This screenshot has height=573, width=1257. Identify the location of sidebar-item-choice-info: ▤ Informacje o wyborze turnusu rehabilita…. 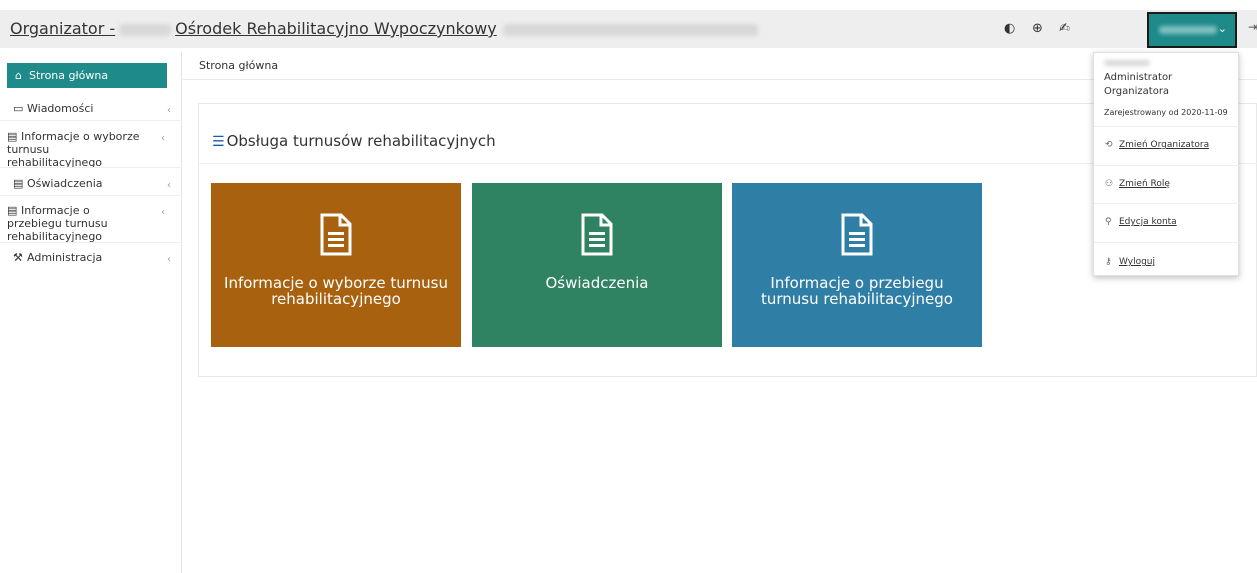
(86, 149).